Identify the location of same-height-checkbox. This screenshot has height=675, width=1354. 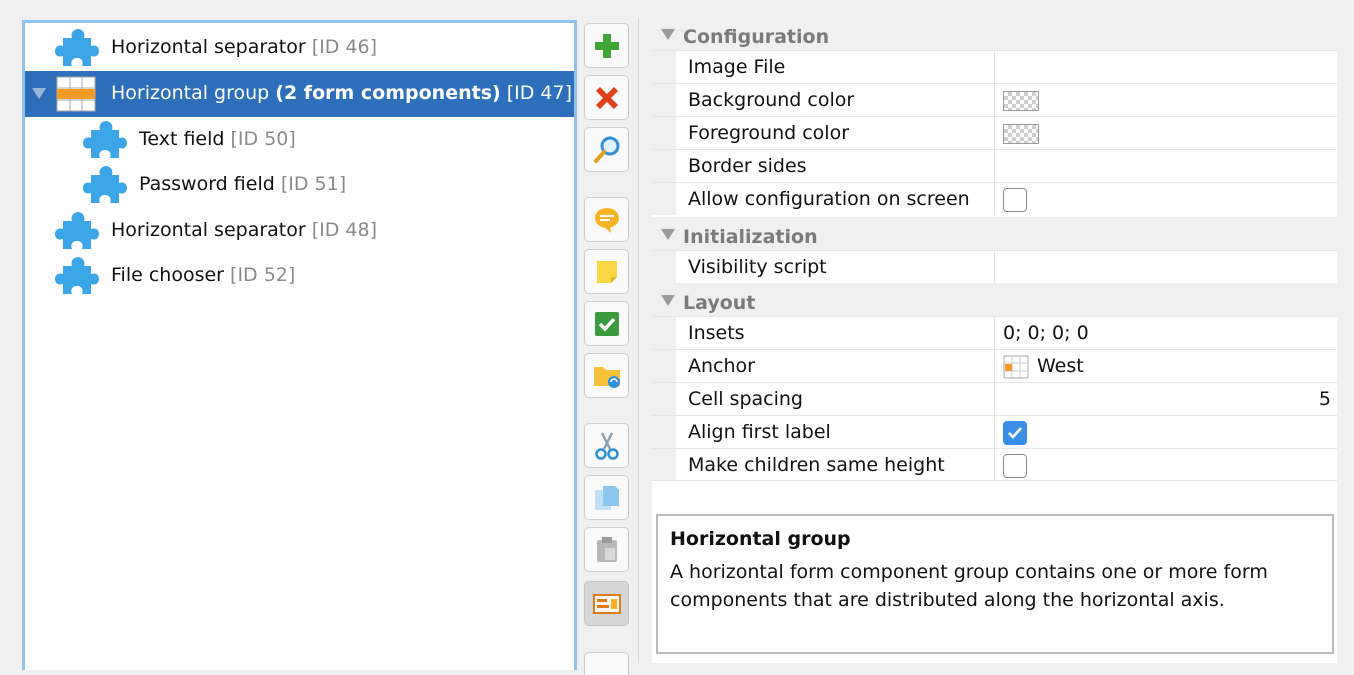
(1015, 466).